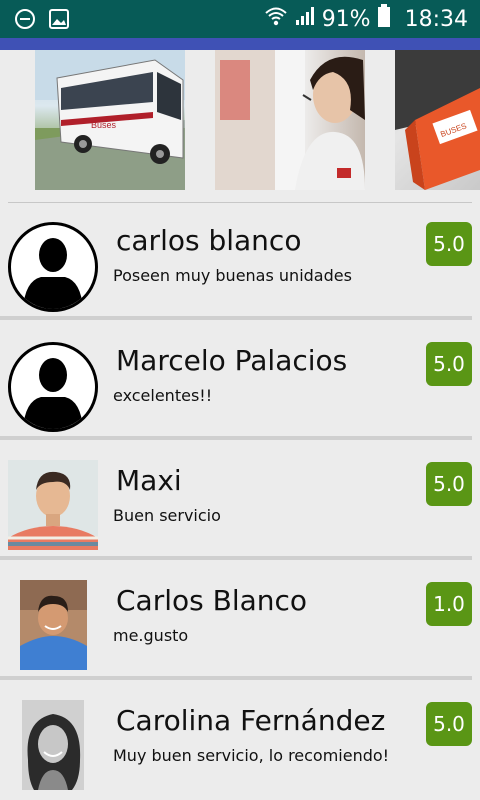 The image size is (480, 800). Describe the element at coordinates (305, 19) in the screenshot. I see `signal-icon` at that location.